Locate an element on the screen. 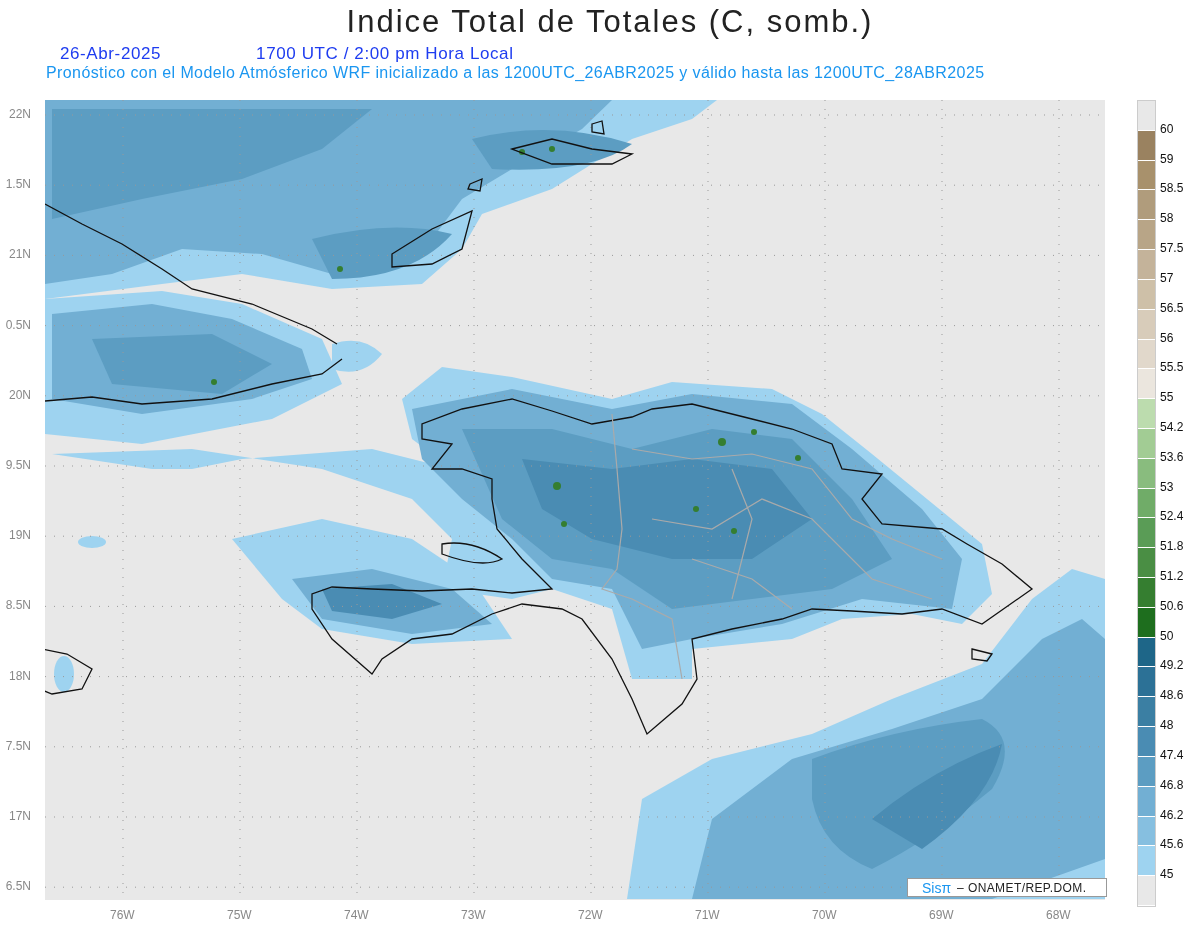  longitude-label: 68W is located at coordinates (1058, 915).